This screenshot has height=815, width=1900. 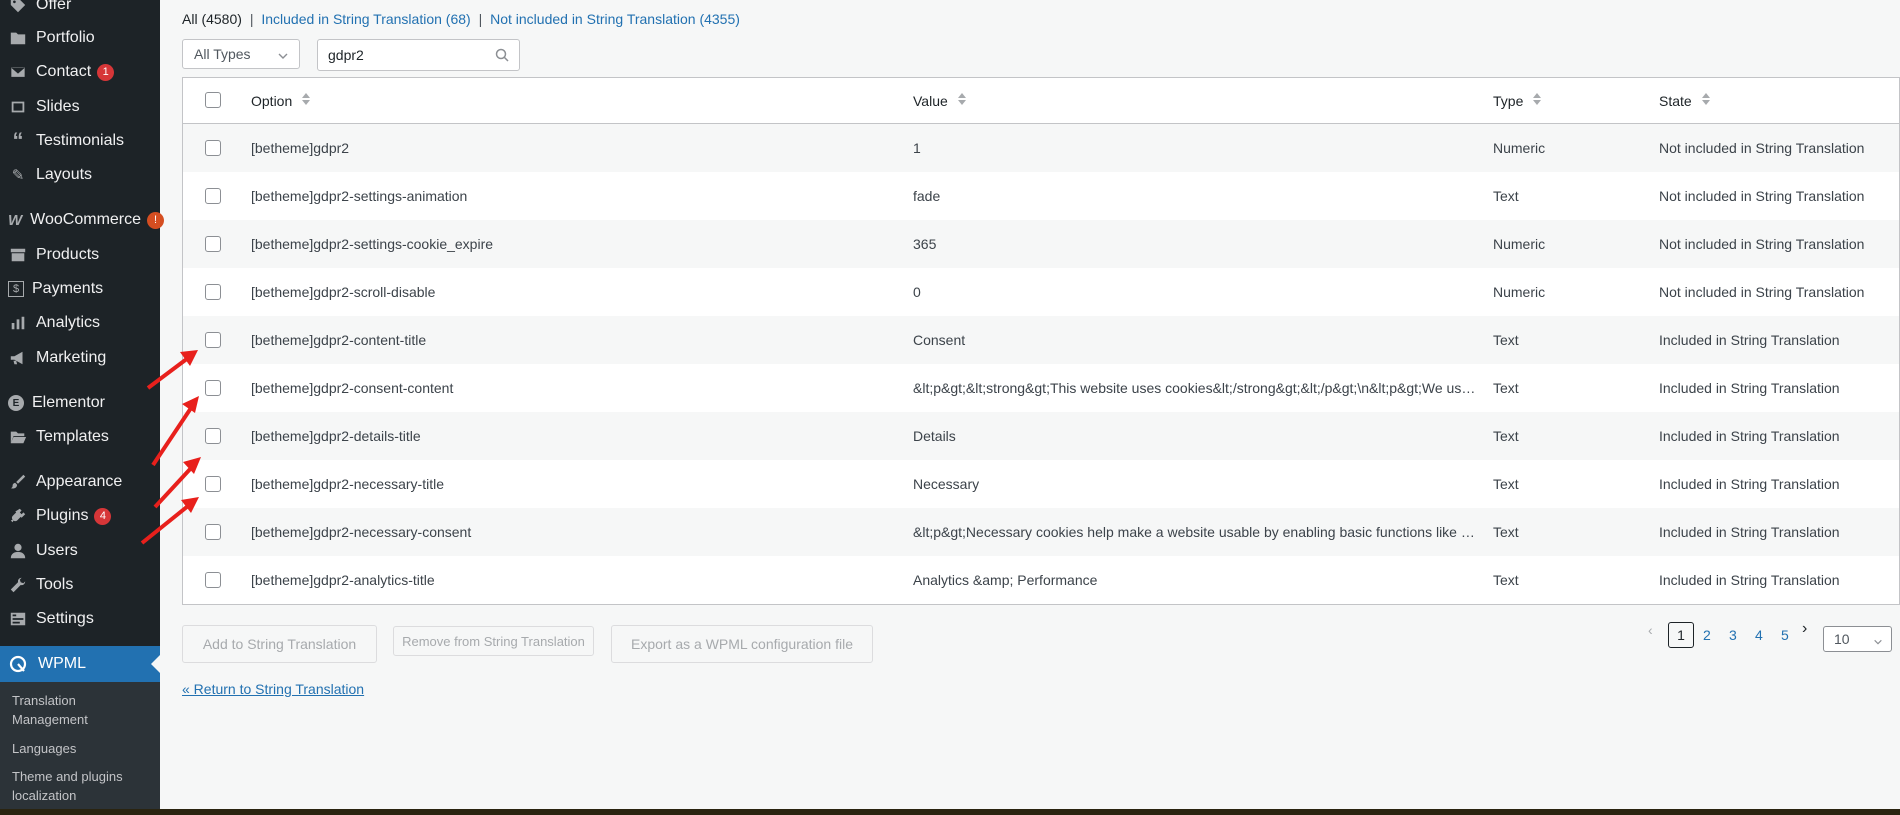 What do you see at coordinates (106, 72) in the screenshot?
I see `notification-badge: 1` at bounding box center [106, 72].